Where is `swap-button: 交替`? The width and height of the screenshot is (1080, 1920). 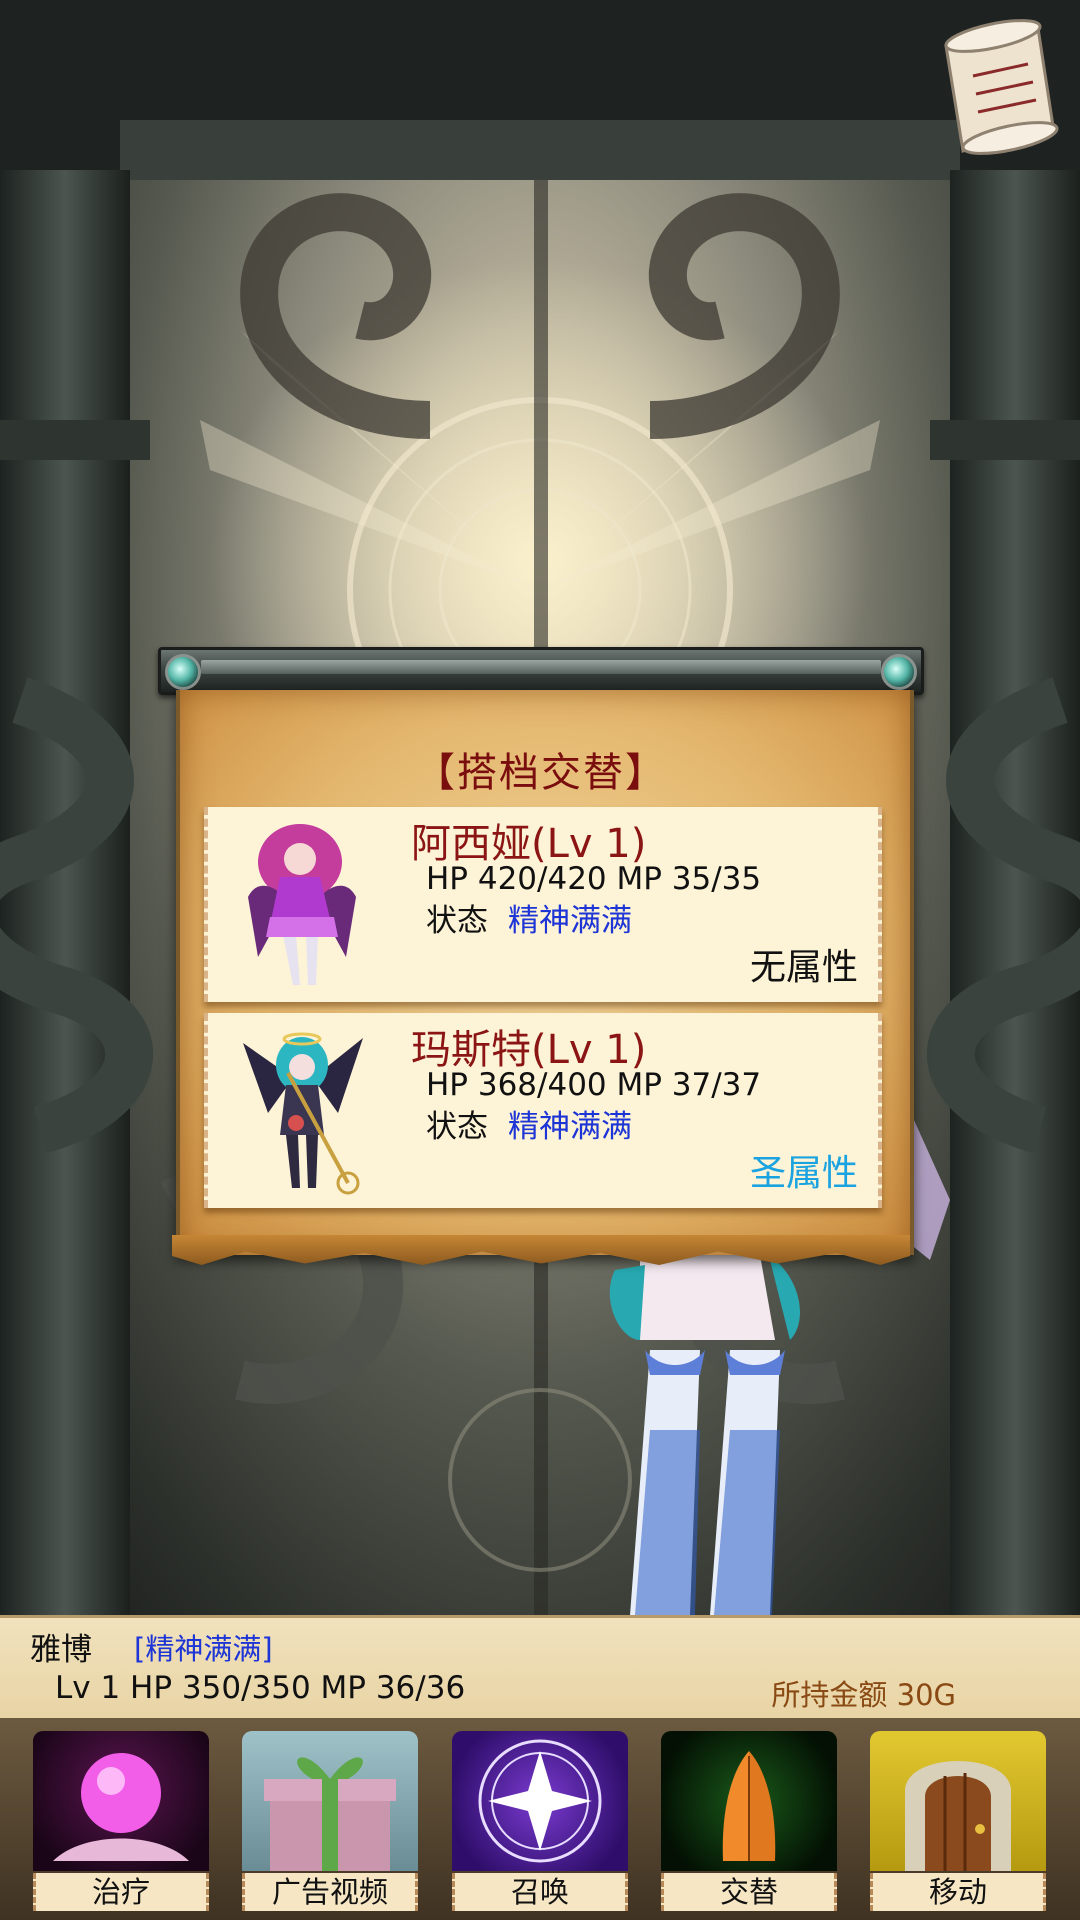 swap-button: 交替 is located at coordinates (749, 1821).